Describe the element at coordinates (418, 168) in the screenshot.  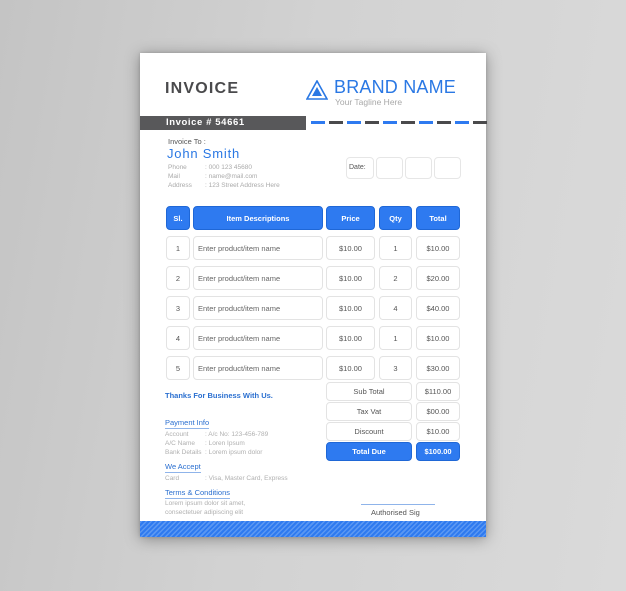
I see `date-month-field` at that location.